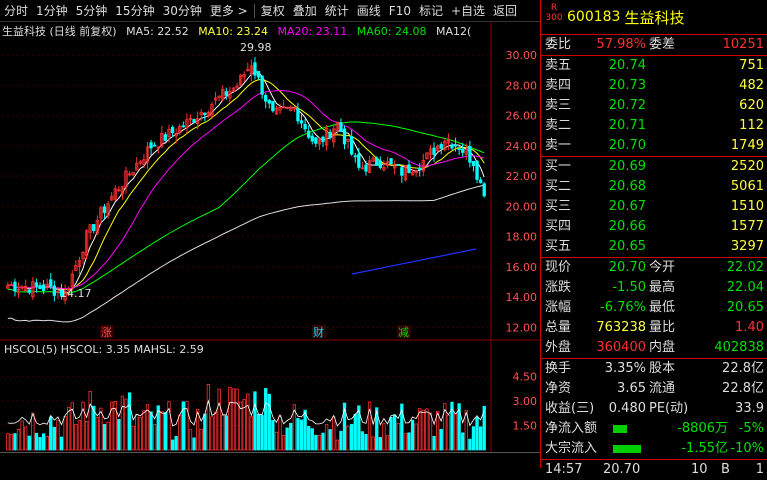  I want to click on value: 3297, so click(747, 246).